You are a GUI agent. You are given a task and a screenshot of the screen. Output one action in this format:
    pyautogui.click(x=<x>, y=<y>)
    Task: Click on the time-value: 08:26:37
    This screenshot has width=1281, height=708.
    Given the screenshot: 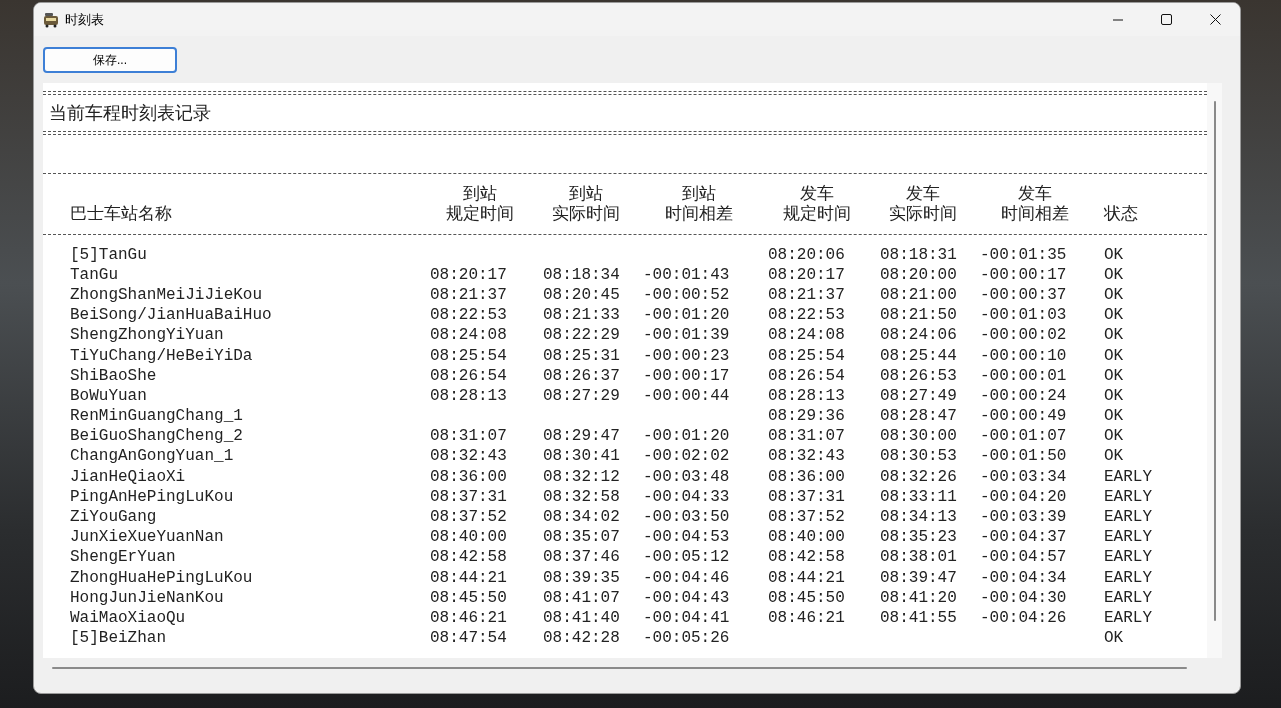 What is the action you would take?
    pyautogui.click(x=581, y=375)
    